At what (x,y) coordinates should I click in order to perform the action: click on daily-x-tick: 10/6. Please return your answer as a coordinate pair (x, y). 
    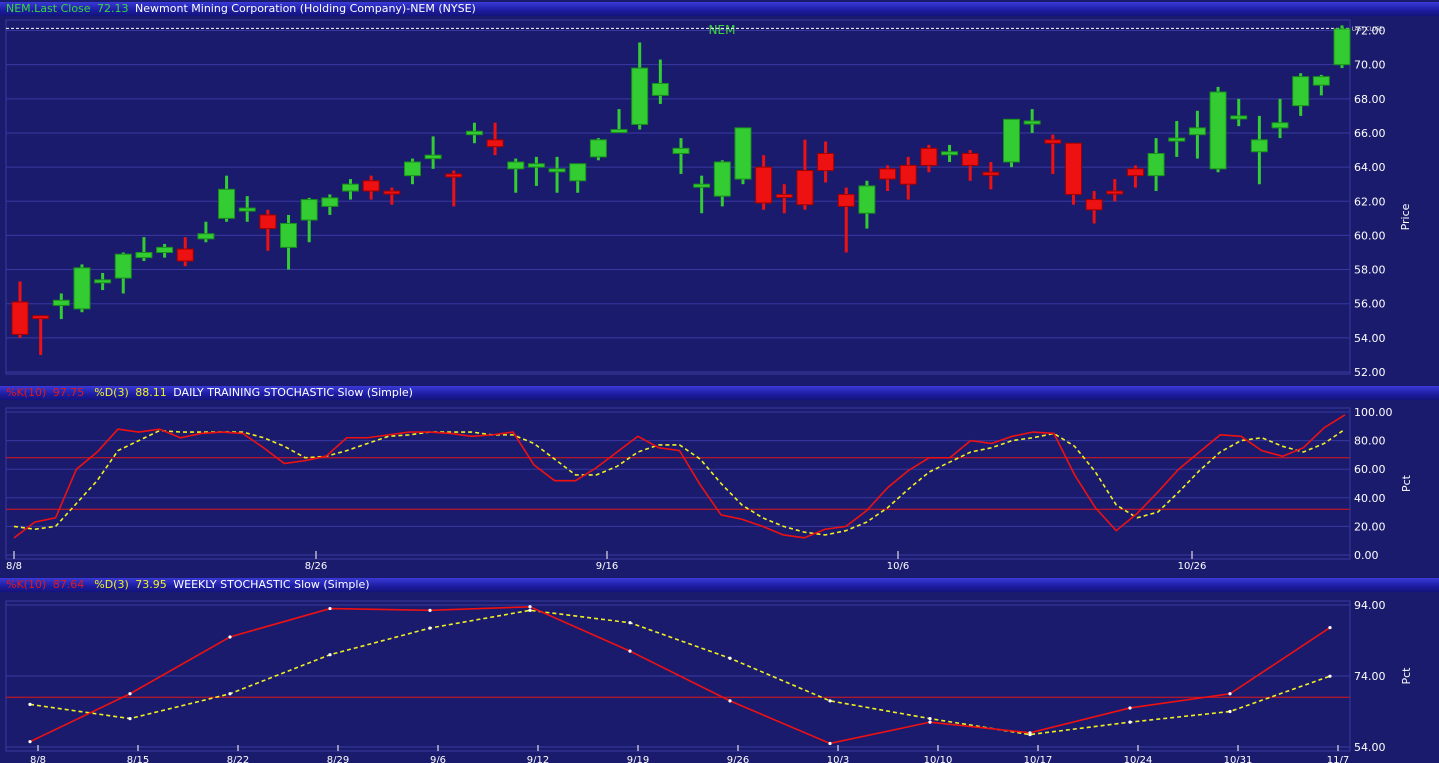
    Looking at the image, I should click on (898, 566).